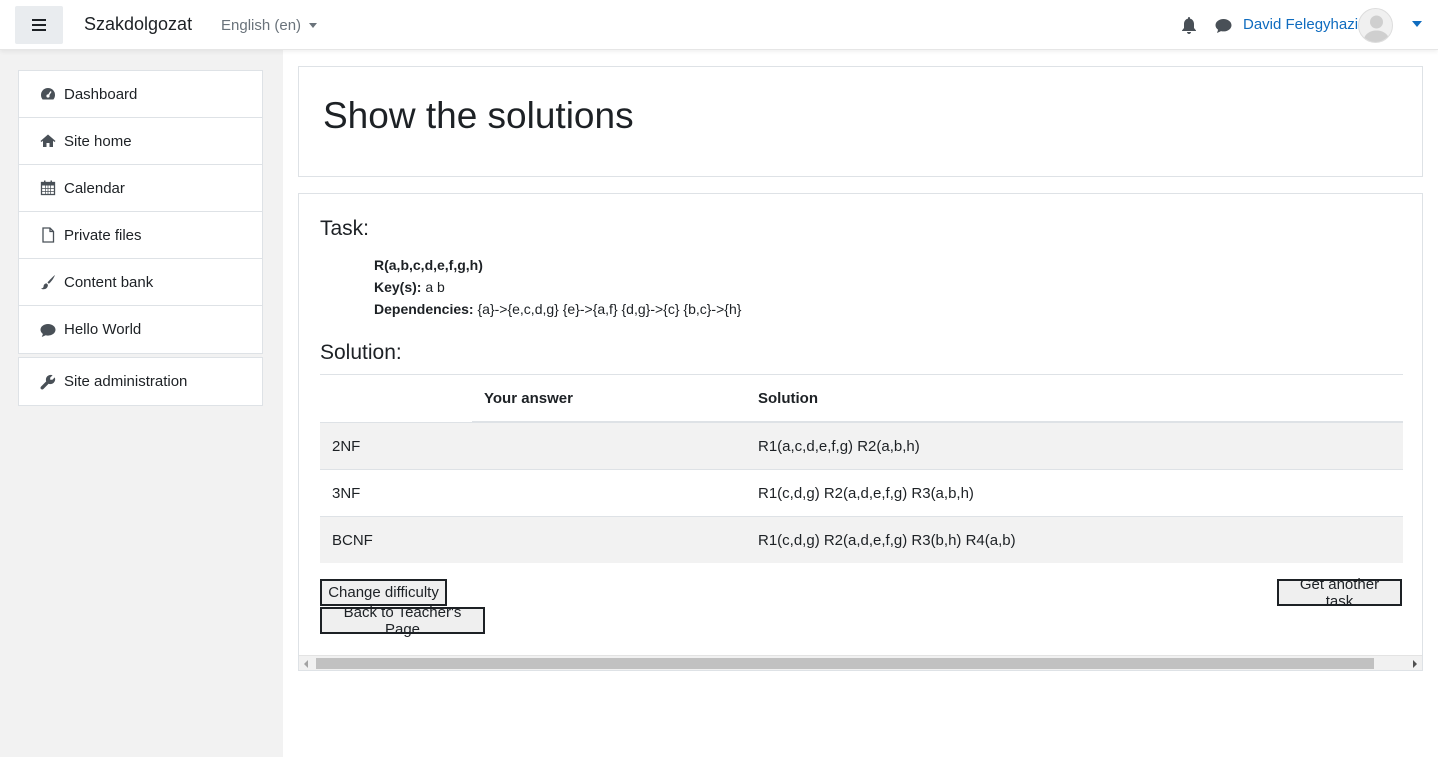 The image size is (1438, 757). What do you see at coordinates (140, 94) in the screenshot?
I see `sidebar-item-dashboard: Dashboard` at bounding box center [140, 94].